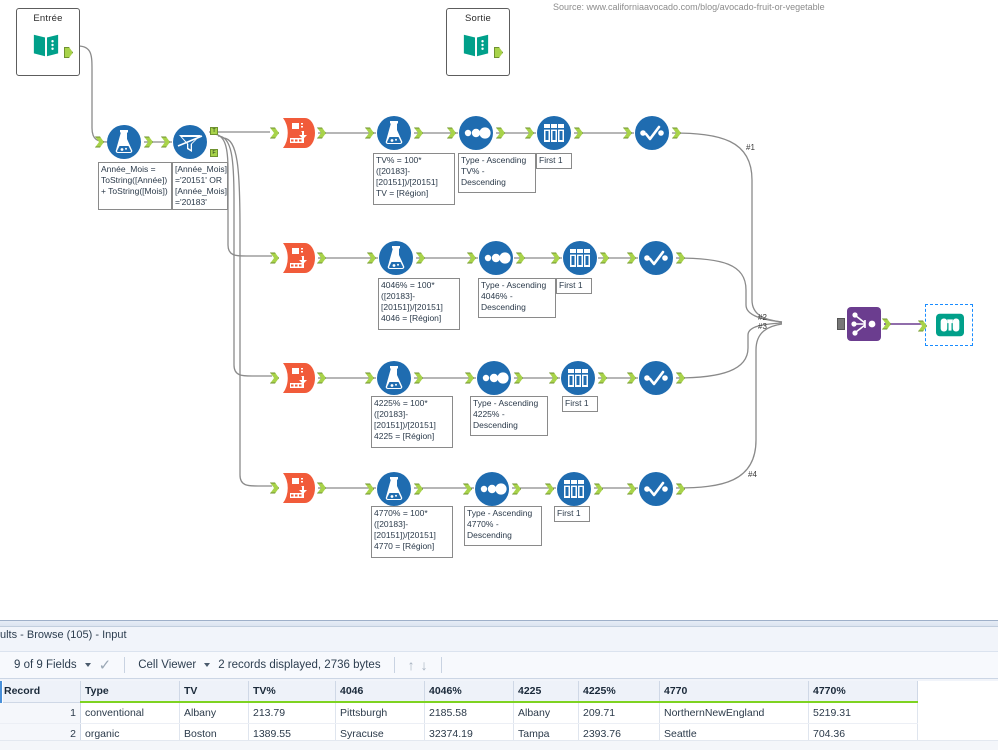 The width and height of the screenshot is (998, 750). I want to click on col-4770pct: 4770%, so click(863, 692).